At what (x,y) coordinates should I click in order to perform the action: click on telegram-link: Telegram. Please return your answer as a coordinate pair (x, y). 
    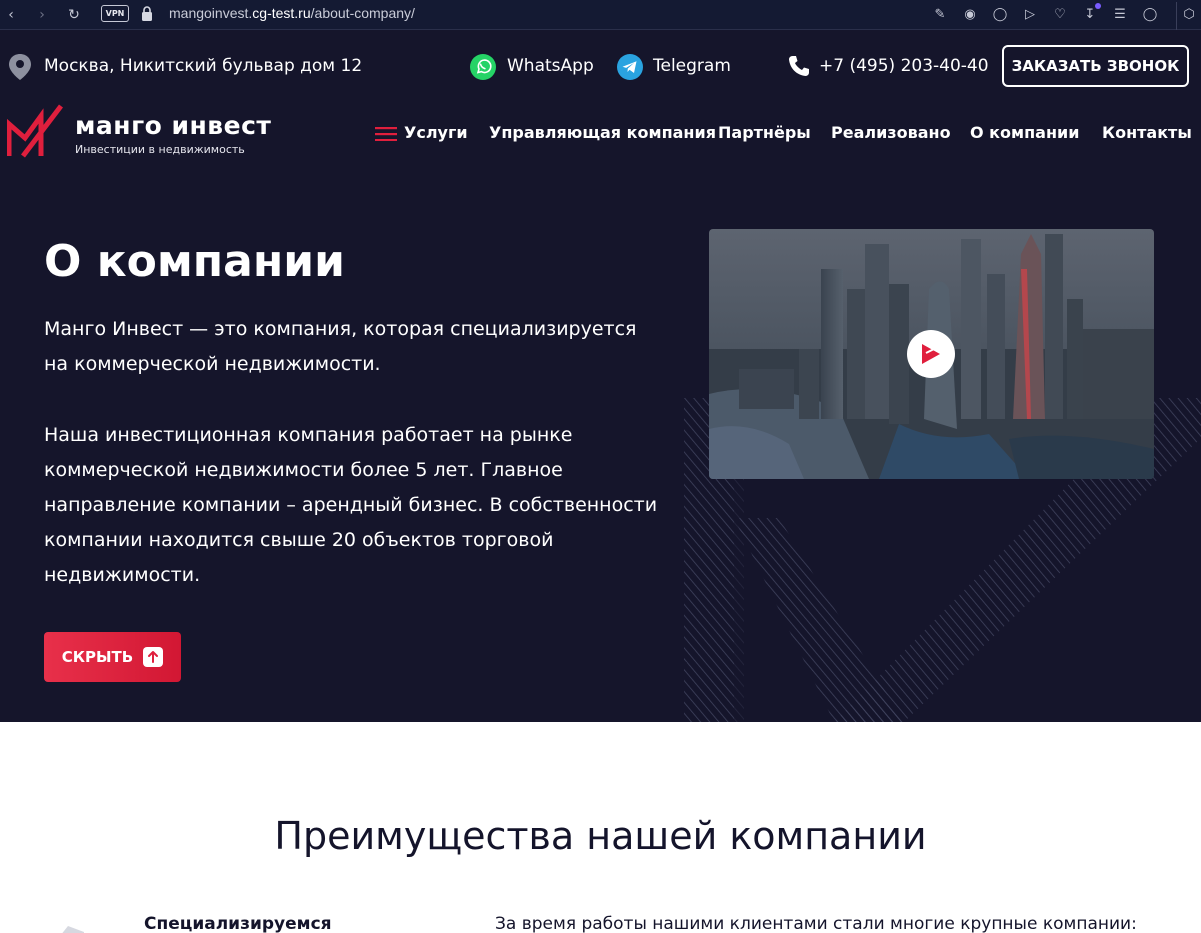
    Looking at the image, I should click on (692, 66).